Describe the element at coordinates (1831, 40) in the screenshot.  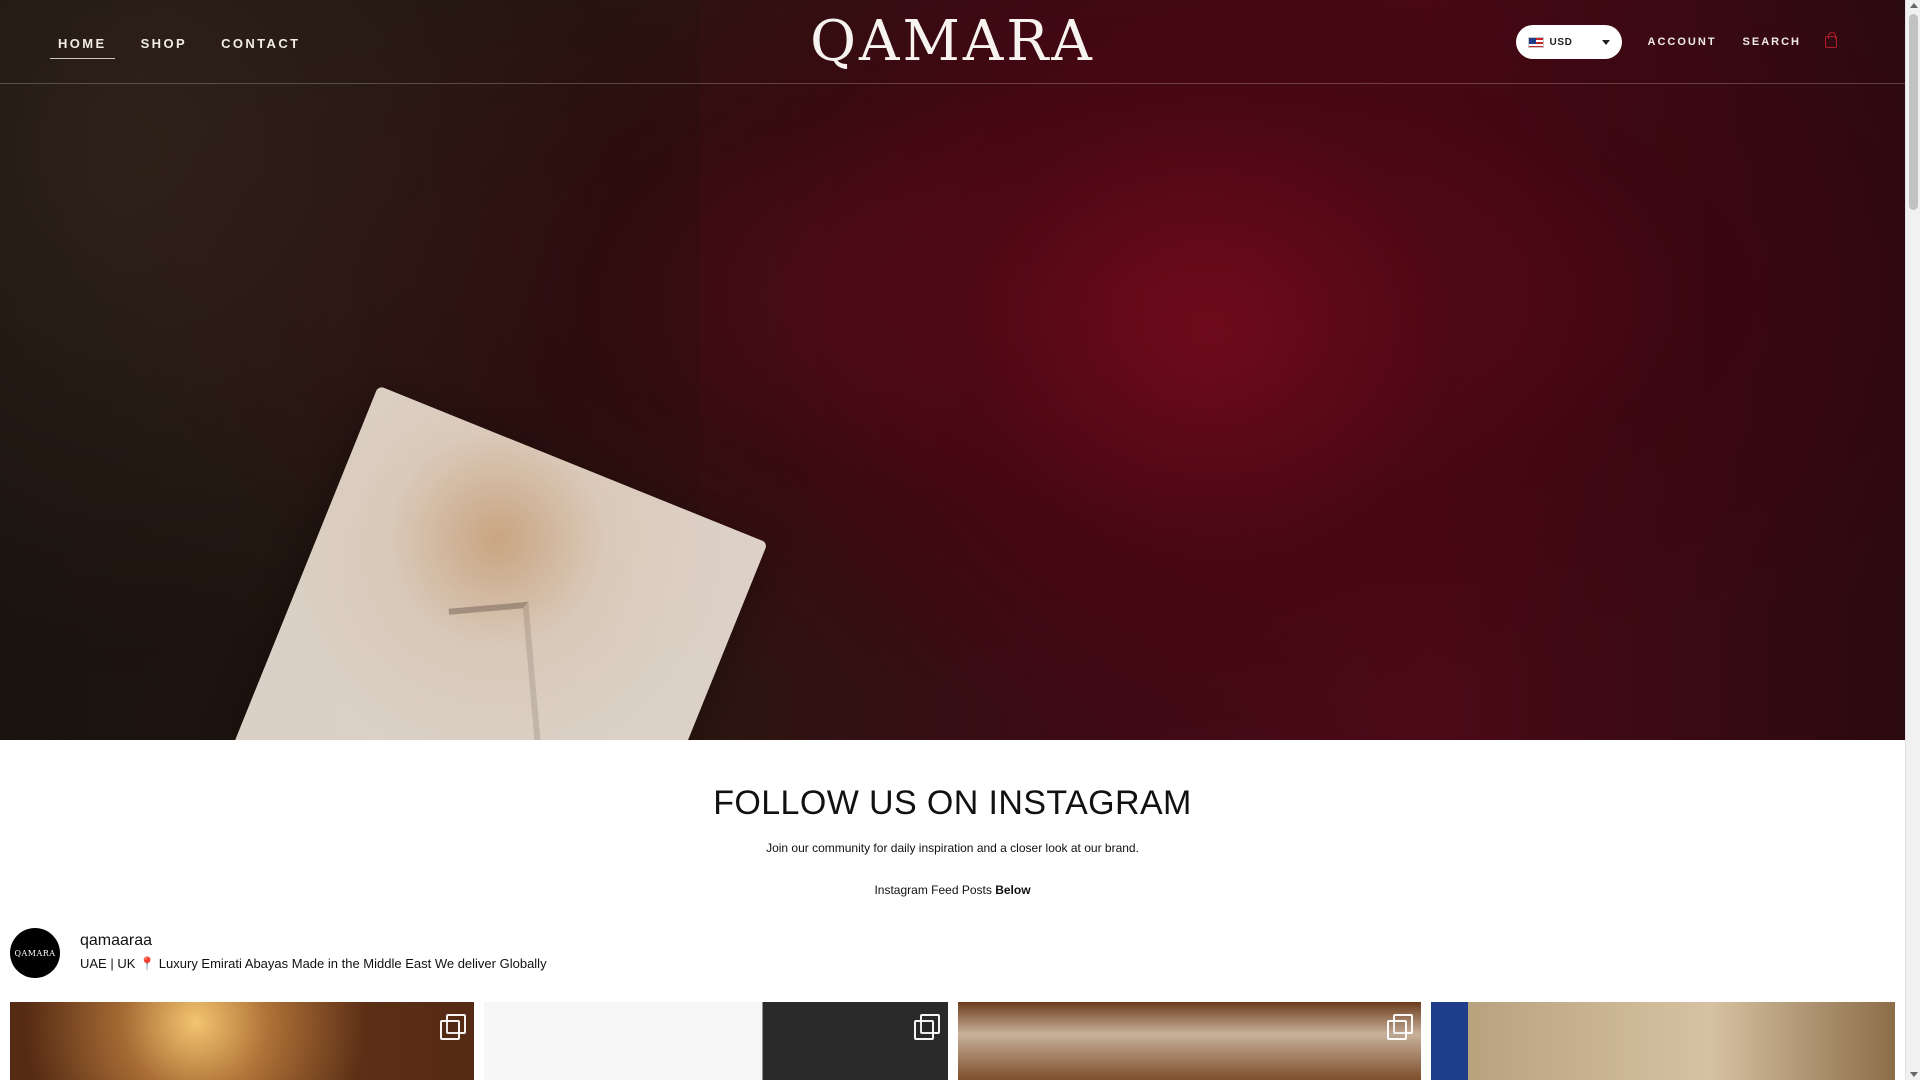
I see `shopping-bag-icon` at that location.